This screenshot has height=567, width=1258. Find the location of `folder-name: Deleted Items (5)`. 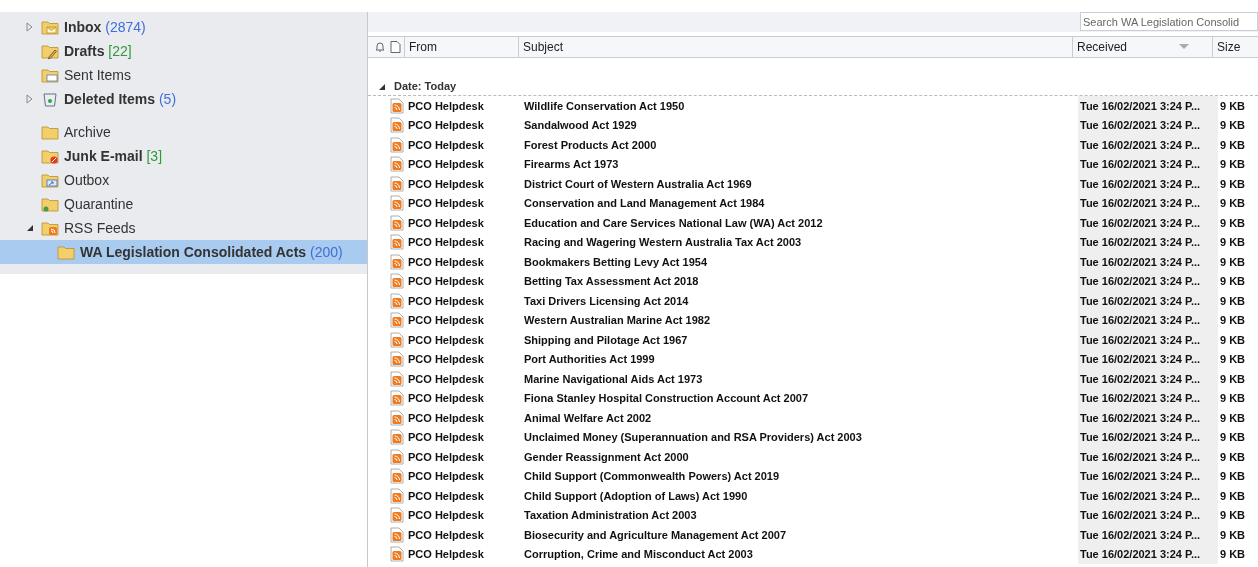

folder-name: Deleted Items (5) is located at coordinates (120, 99).